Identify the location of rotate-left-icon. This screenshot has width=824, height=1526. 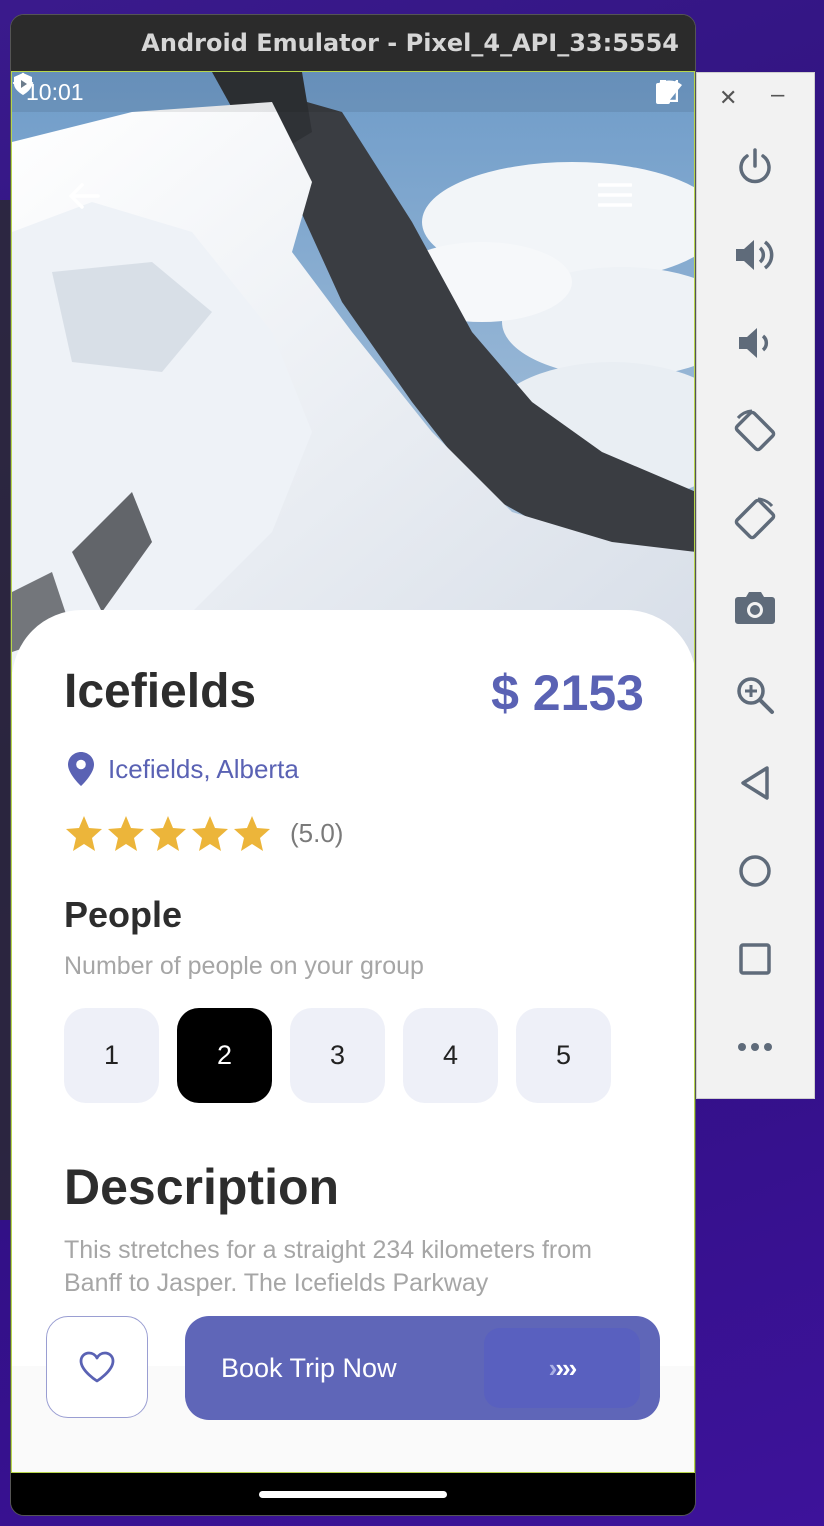
(755, 430).